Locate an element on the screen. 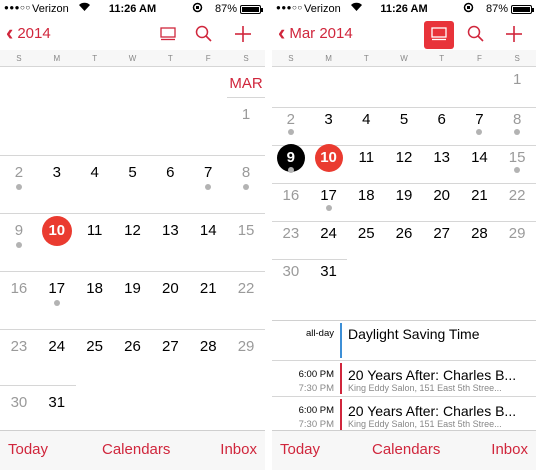 Image resolution: width=536 pixels, height=470 pixels. date-cell: 9 is located at coordinates (19, 231).